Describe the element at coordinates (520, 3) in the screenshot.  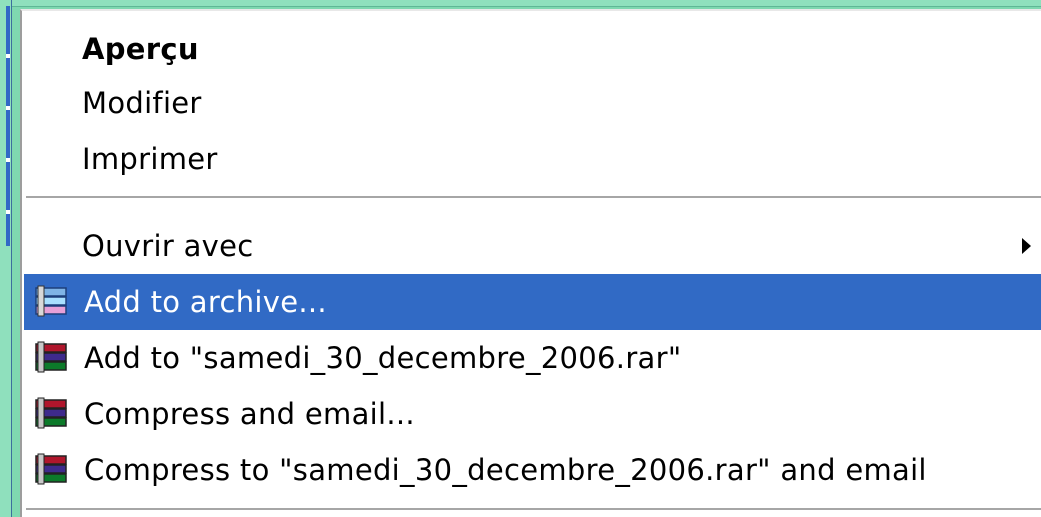
I see `window-frame-top` at that location.